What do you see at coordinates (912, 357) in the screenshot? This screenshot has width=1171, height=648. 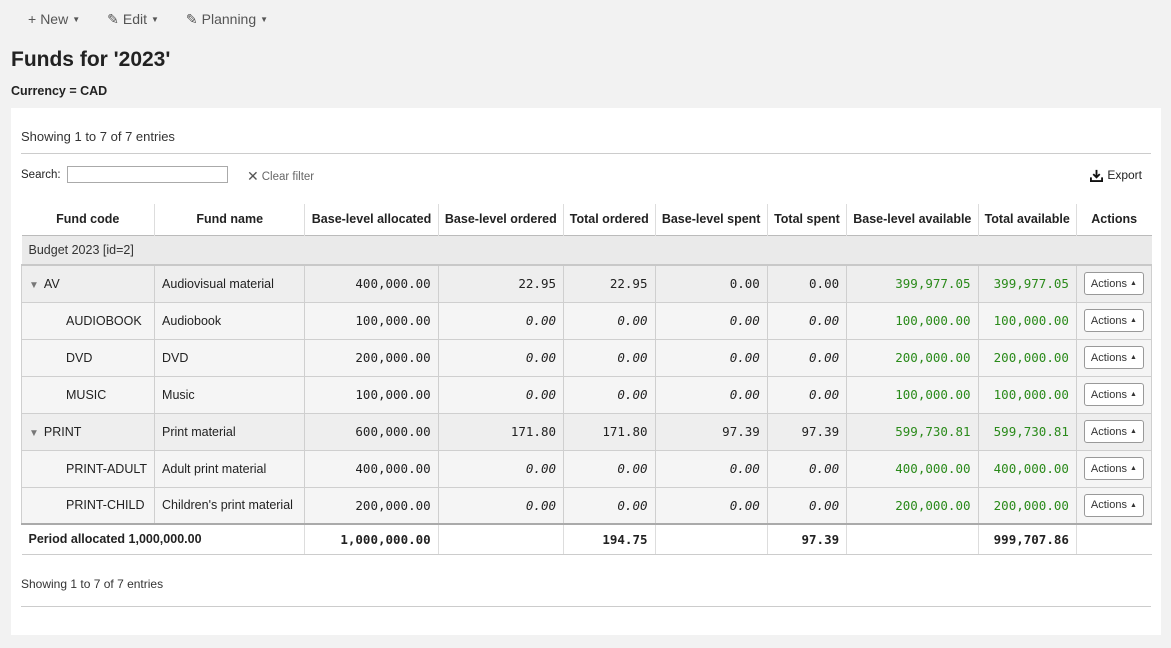 I see `base-available-cell: 200,000.00` at bounding box center [912, 357].